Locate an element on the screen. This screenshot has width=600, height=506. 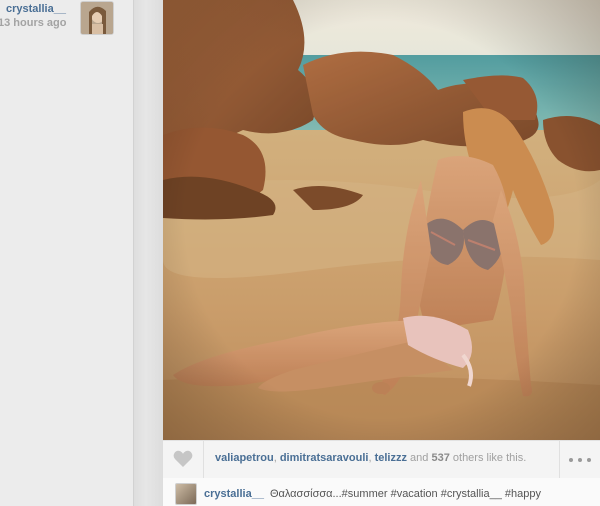
likes-count: 537 is located at coordinates (440, 458).